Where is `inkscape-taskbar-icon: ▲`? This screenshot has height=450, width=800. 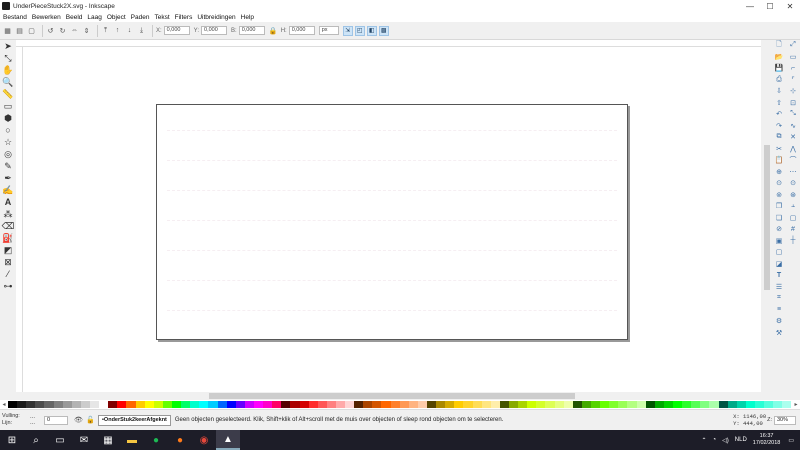 inkscape-taskbar-icon: ▲ is located at coordinates (228, 440).